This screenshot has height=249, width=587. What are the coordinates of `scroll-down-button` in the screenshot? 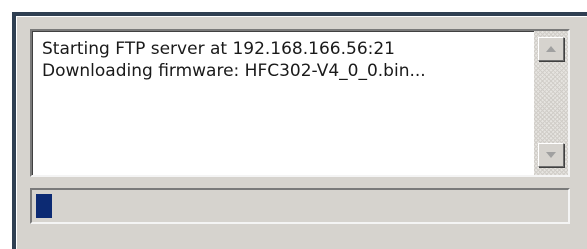 It's located at (551, 155).